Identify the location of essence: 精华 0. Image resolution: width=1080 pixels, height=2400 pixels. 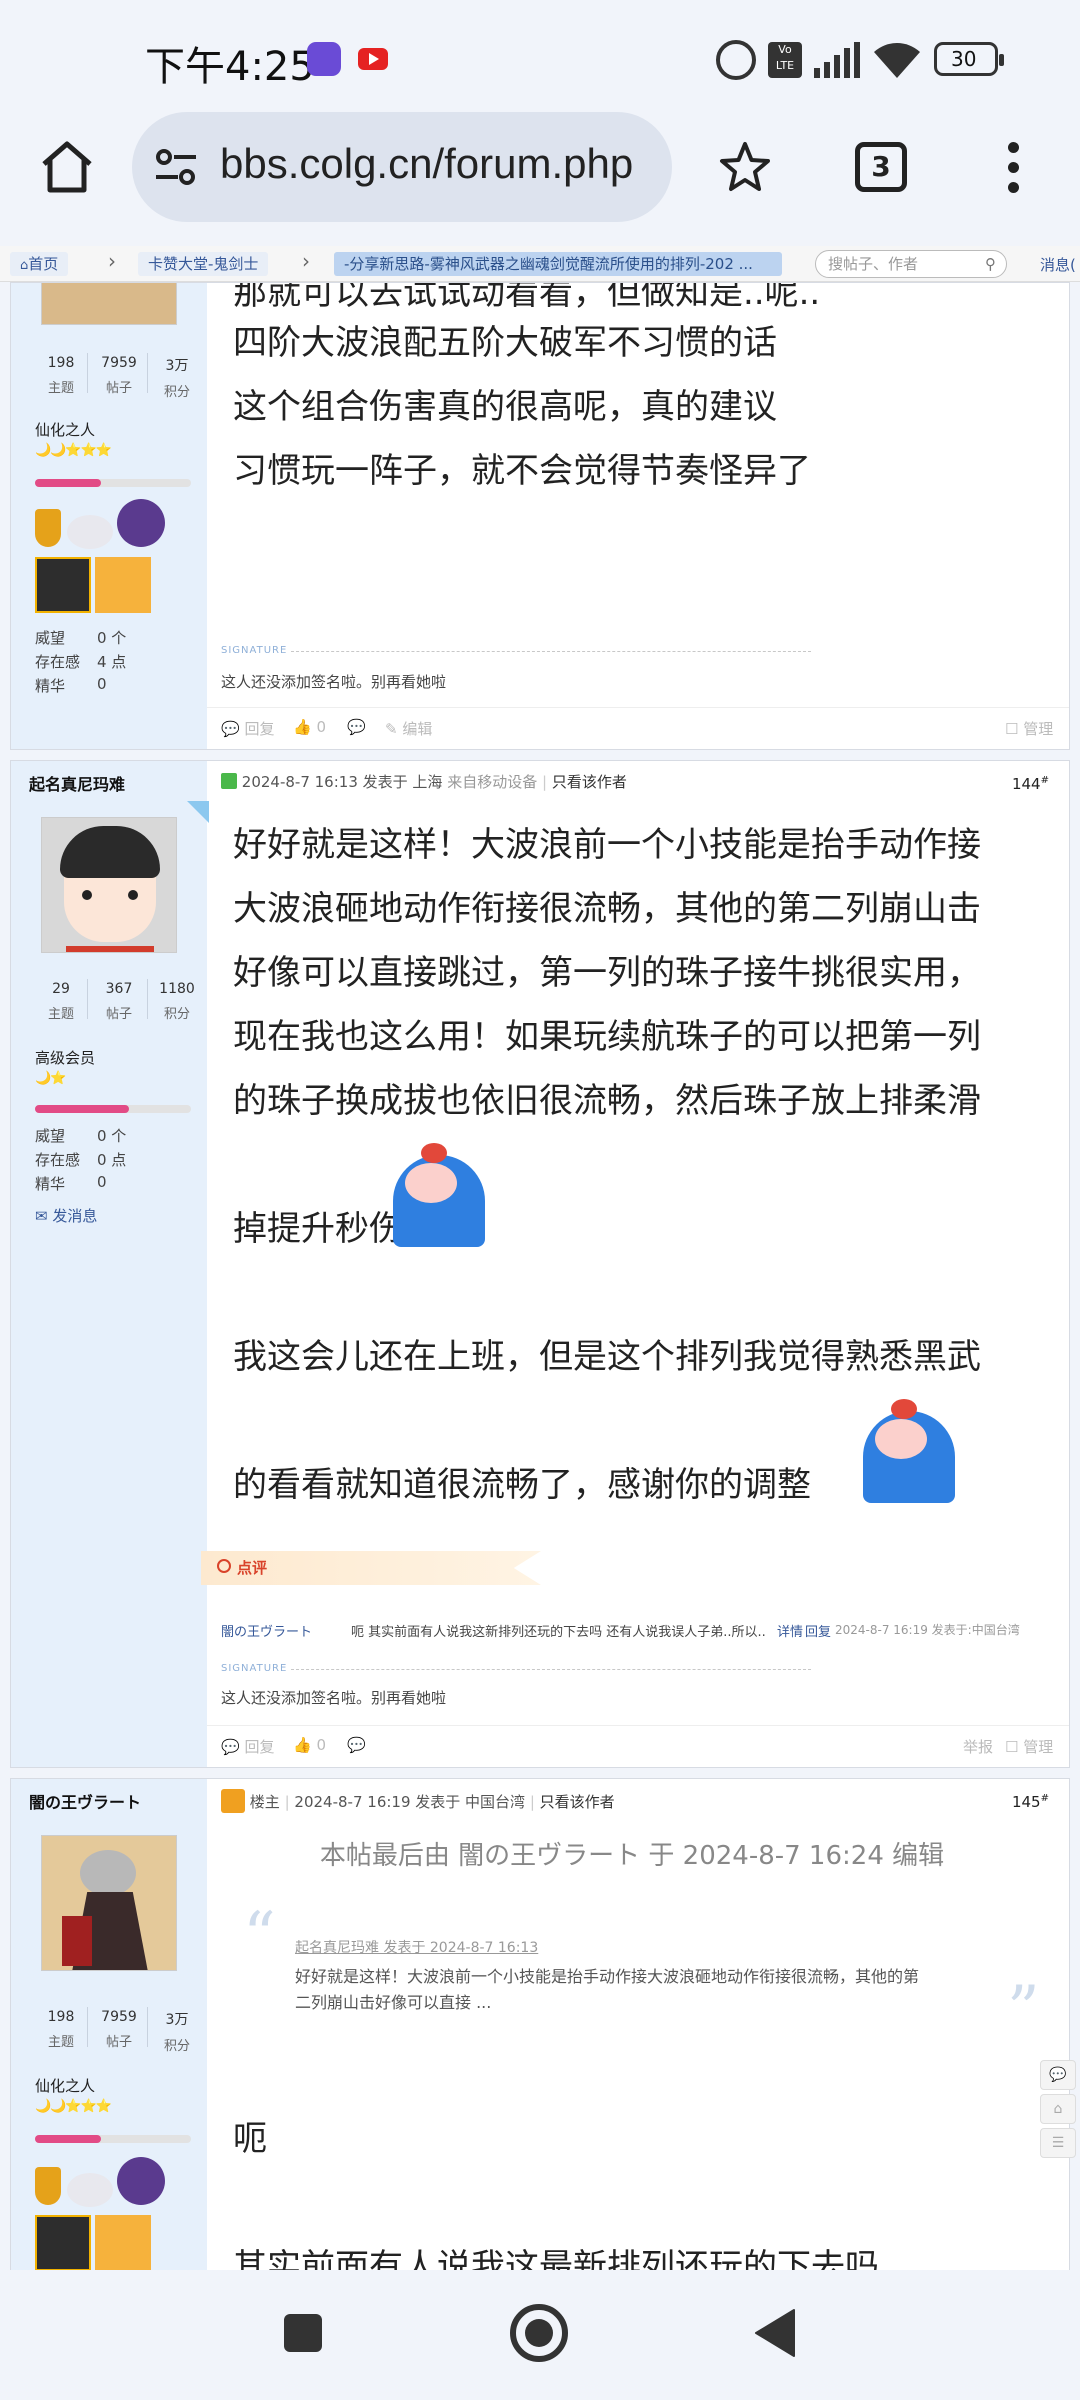
(71, 685).